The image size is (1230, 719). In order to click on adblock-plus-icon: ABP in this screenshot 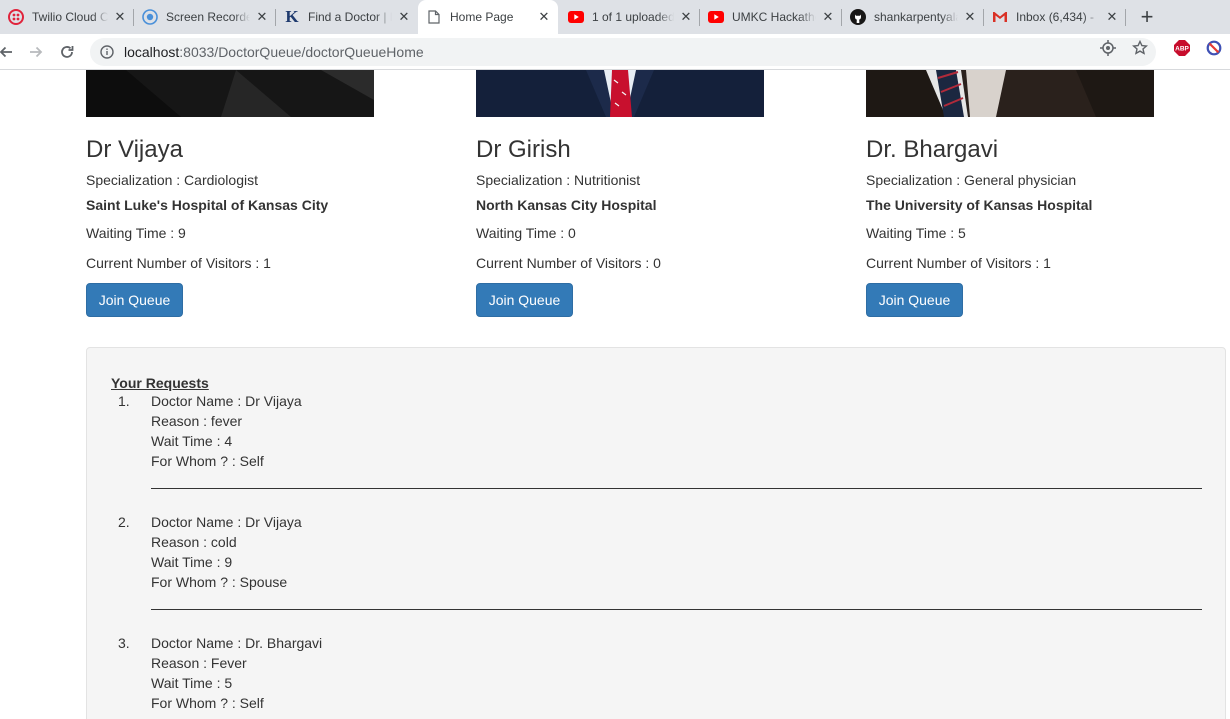, I will do `click(1182, 48)`.